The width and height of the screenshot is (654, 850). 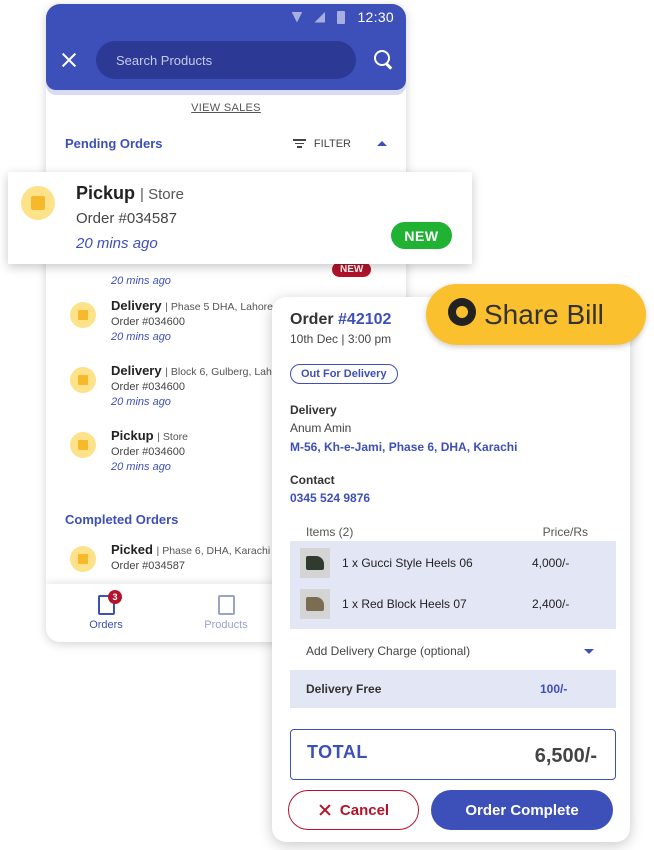 I want to click on search-icon, so click(x=384, y=60).